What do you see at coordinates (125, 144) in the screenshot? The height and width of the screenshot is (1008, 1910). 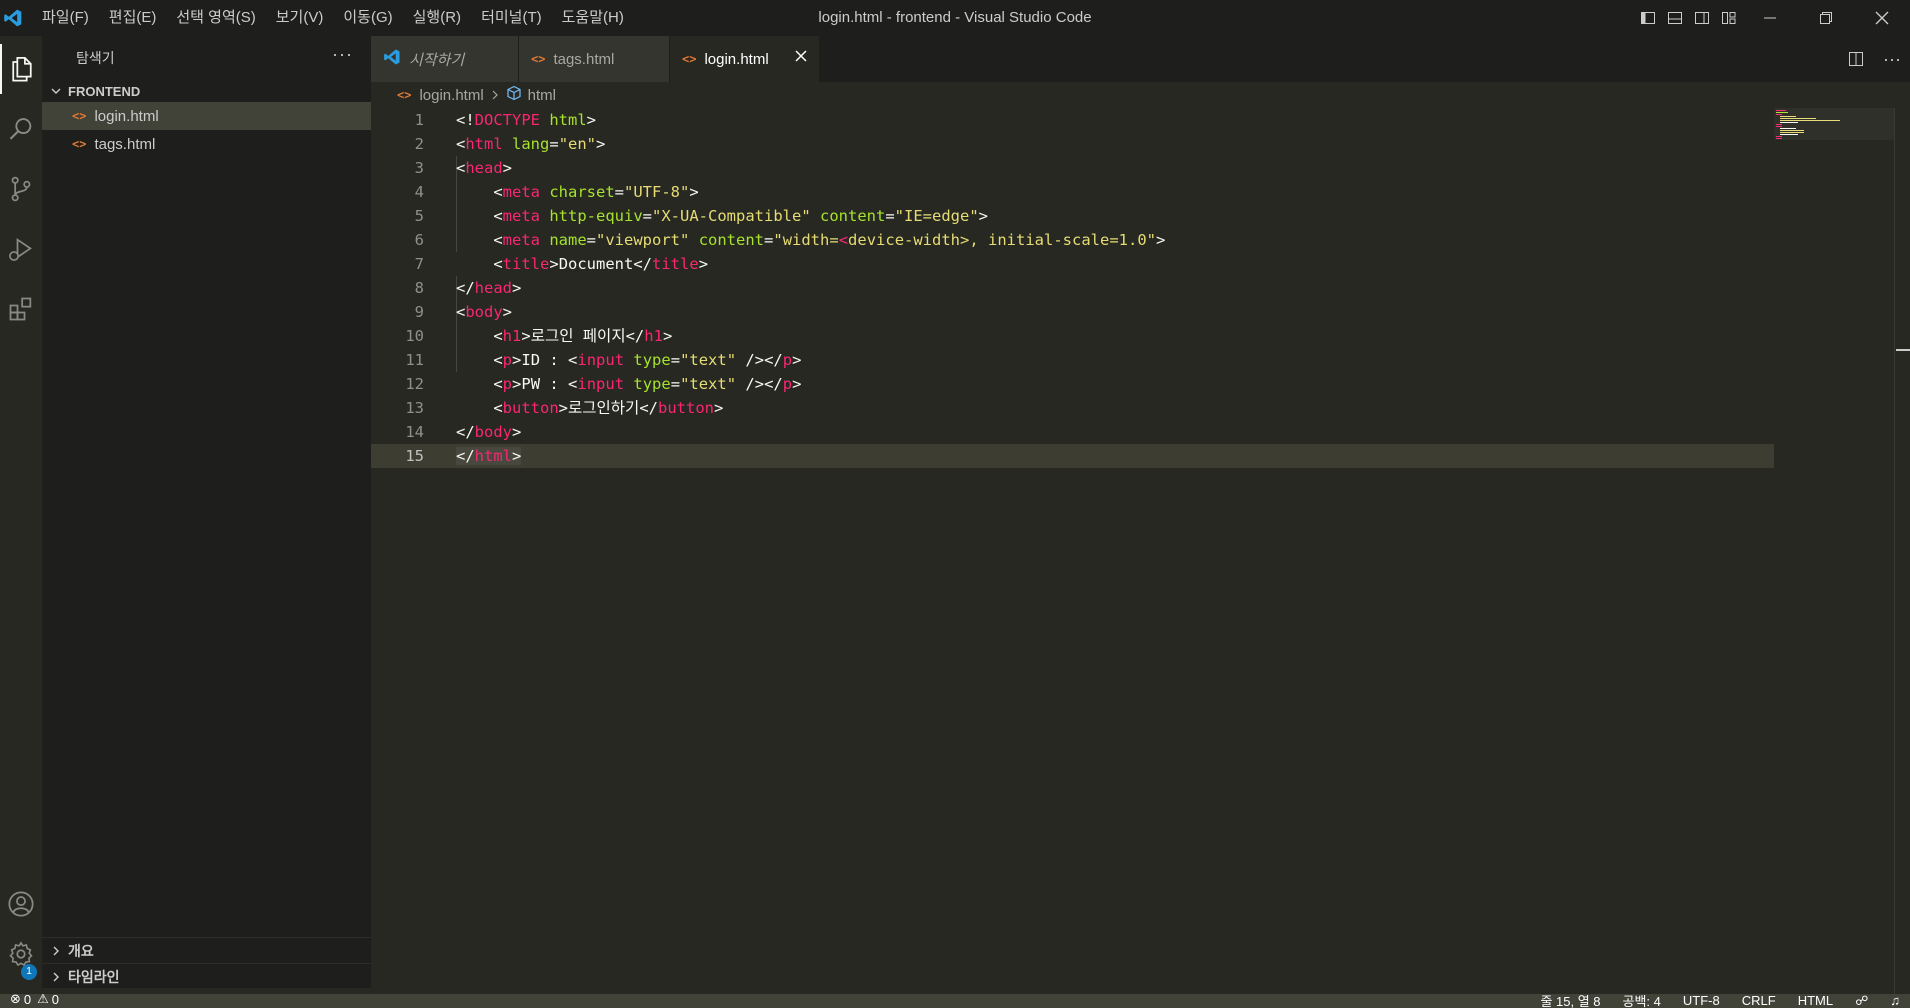 I see `file-label: tags.html` at bounding box center [125, 144].